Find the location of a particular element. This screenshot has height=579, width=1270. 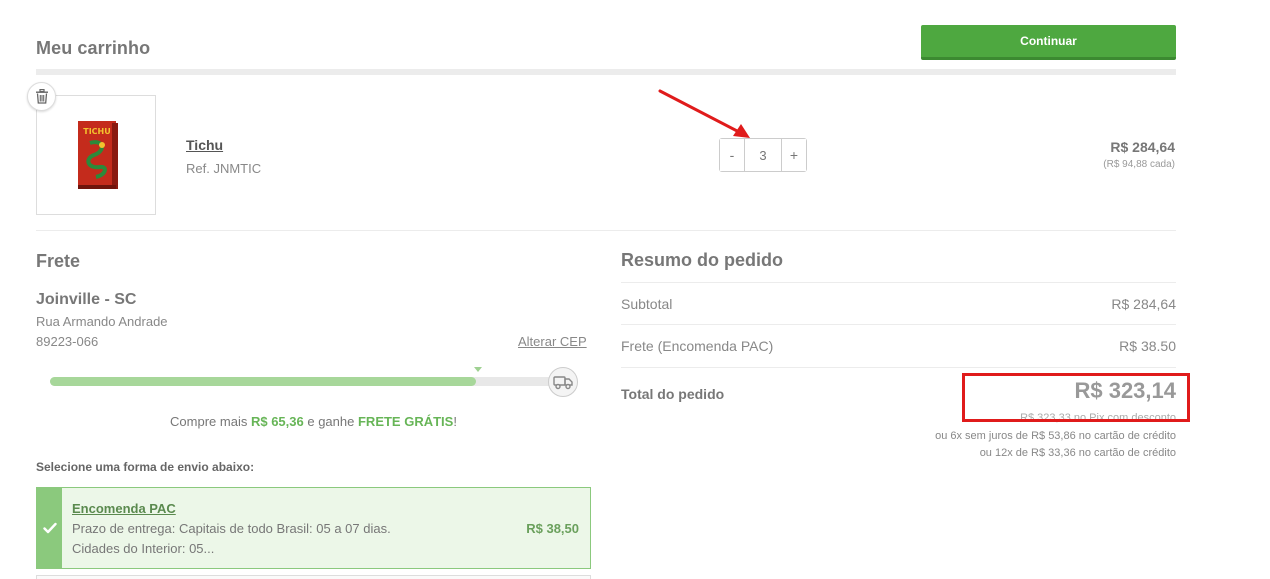

delivery-street: Rua Armando Andrade is located at coordinates (102, 321).